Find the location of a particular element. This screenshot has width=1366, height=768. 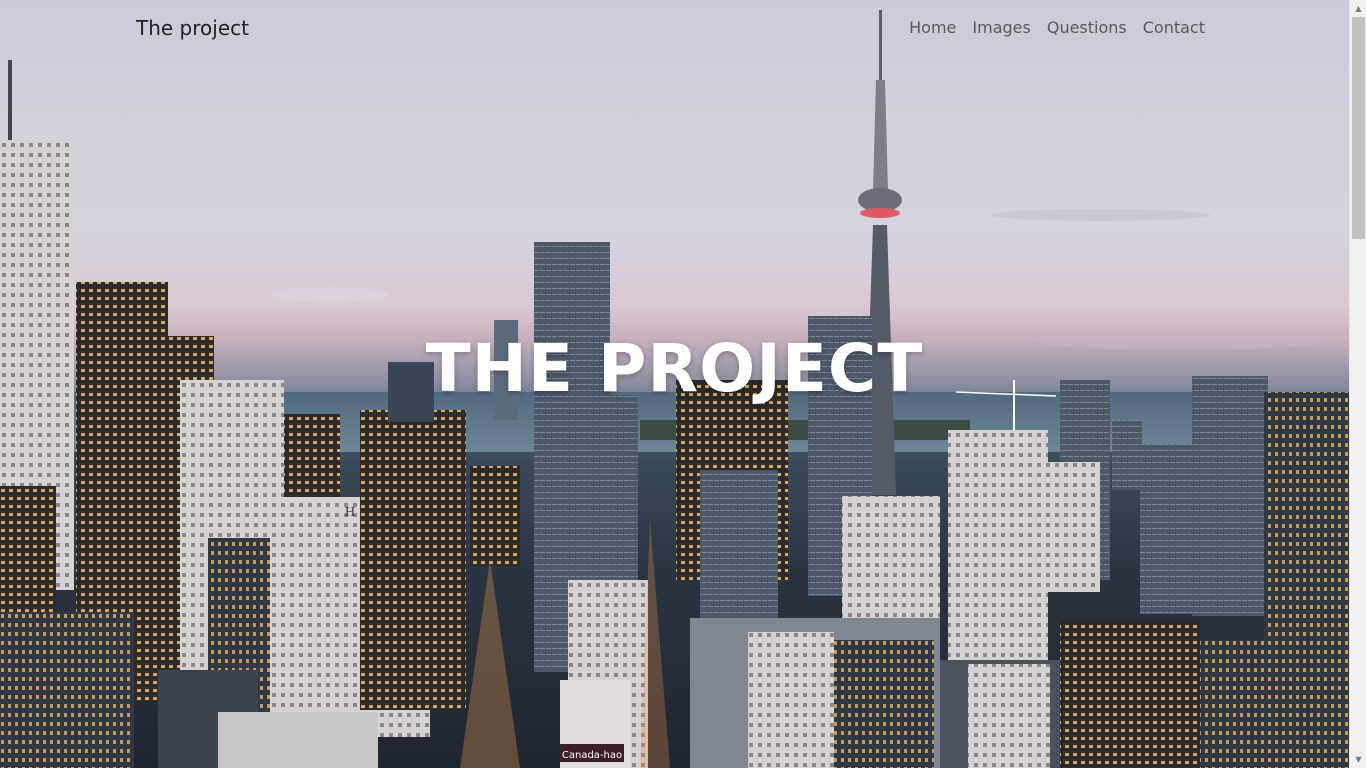

scroll-down-arrow-icon: ▼ is located at coordinates (1358, 759).